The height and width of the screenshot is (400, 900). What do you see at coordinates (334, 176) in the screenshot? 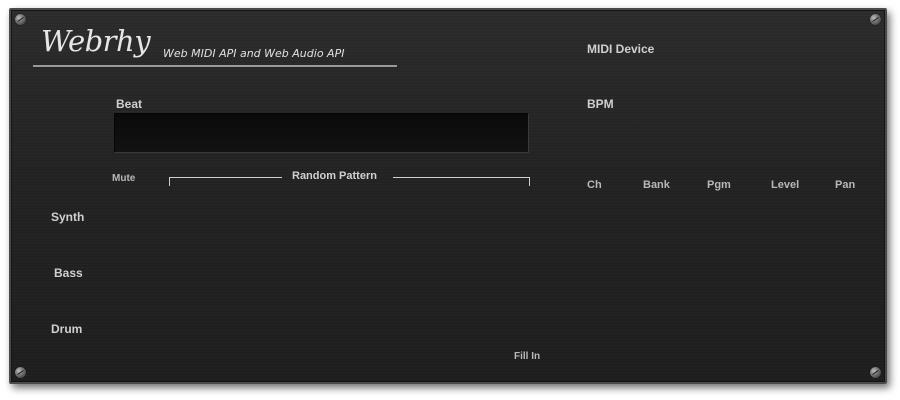
I see `random-pattern-label: Random Pattern` at bounding box center [334, 176].